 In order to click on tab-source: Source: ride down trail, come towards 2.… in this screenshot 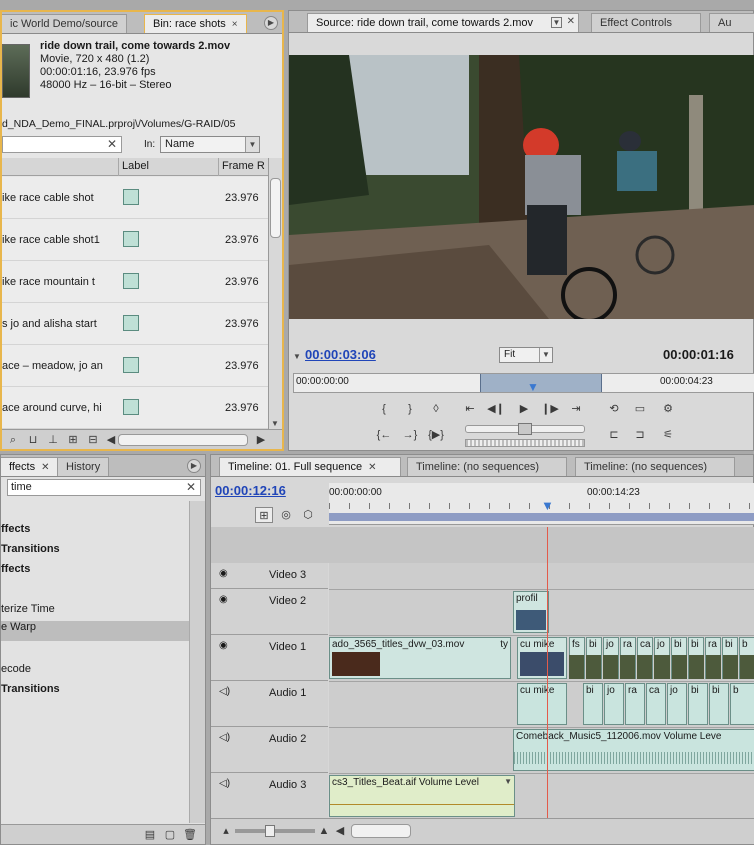, I will do `click(443, 22)`.